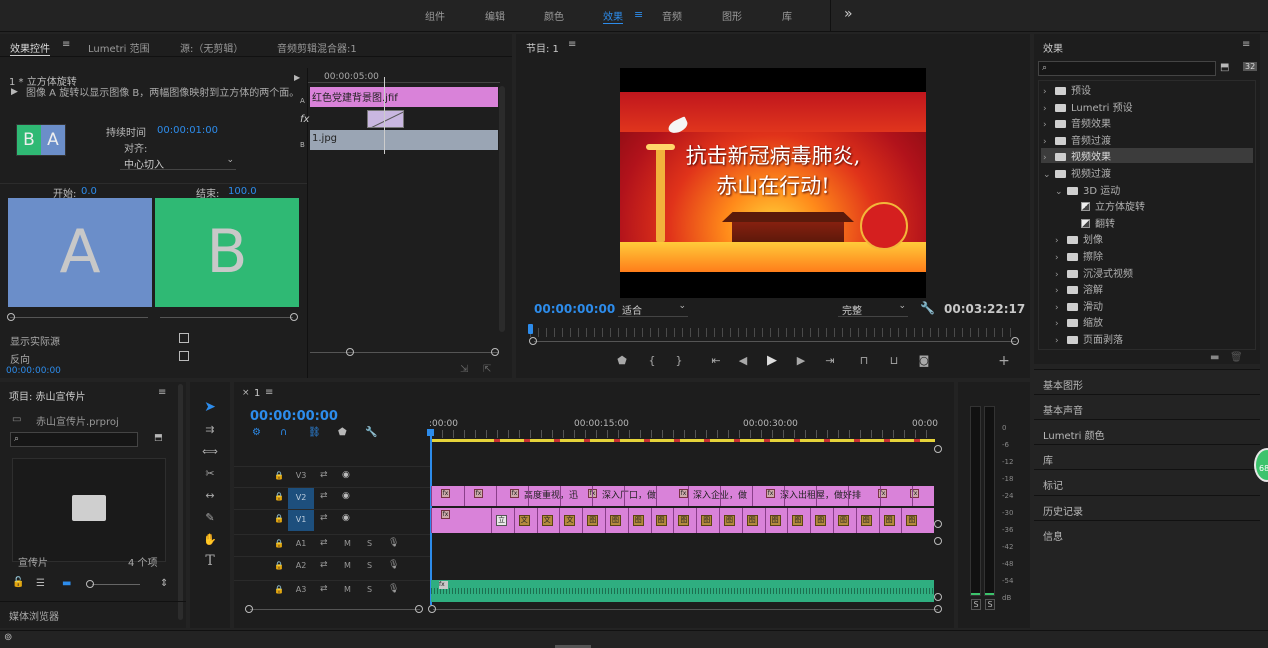 Image resolution: width=1268 pixels, height=648 pixels. What do you see at coordinates (990, 604) in the screenshot?
I see `solo-right-button: S` at bounding box center [990, 604].